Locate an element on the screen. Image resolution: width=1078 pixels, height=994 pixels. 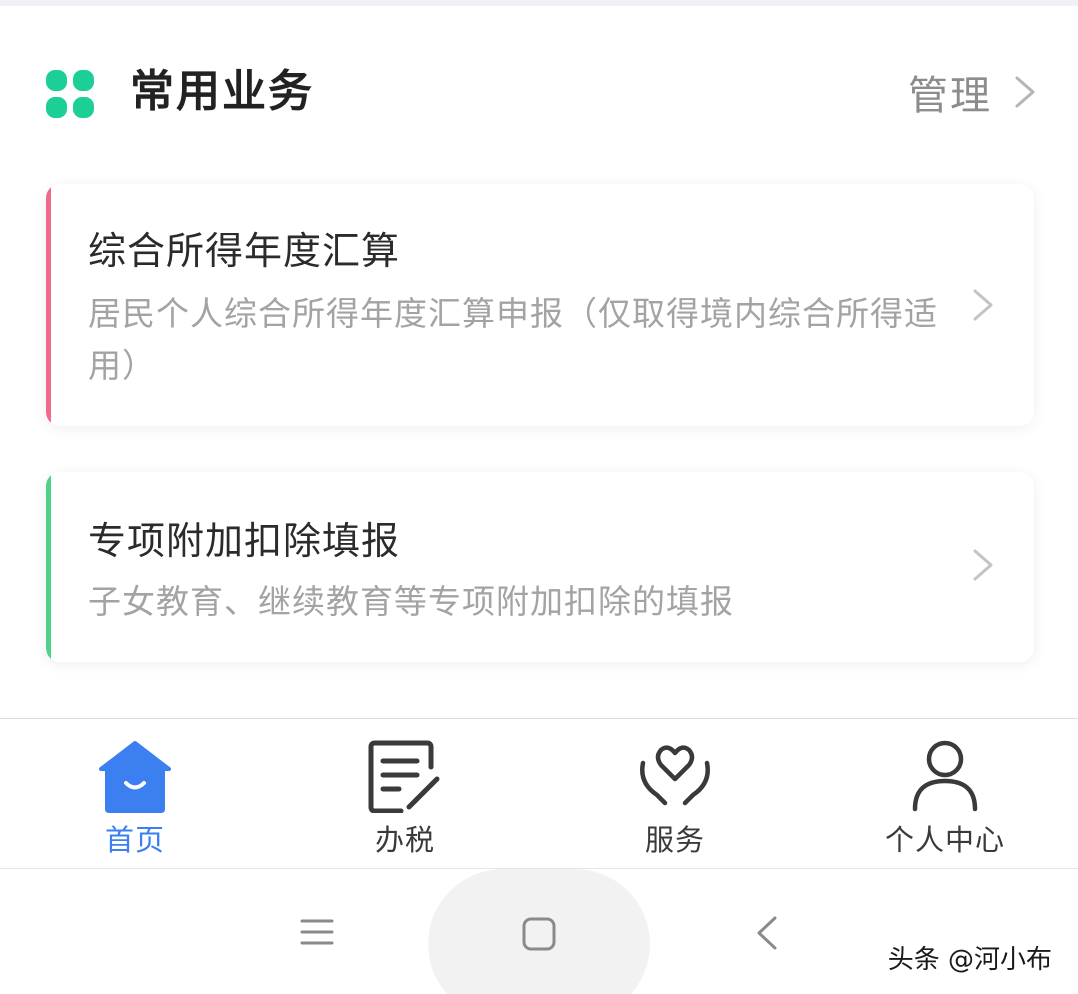
manage-button: 管理 is located at coordinates (972, 92).